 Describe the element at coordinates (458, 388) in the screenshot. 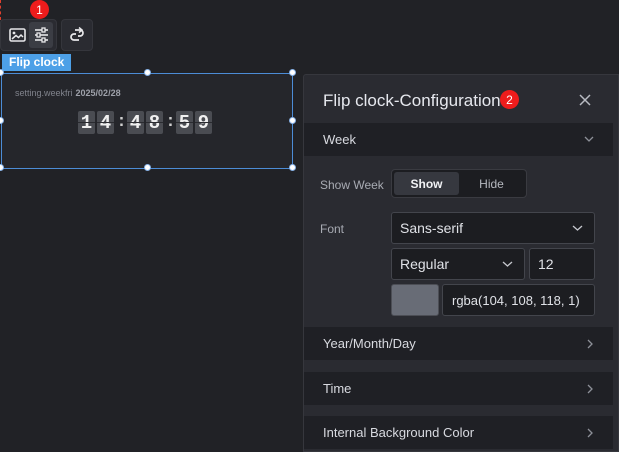

I see `section-time: Time` at that location.